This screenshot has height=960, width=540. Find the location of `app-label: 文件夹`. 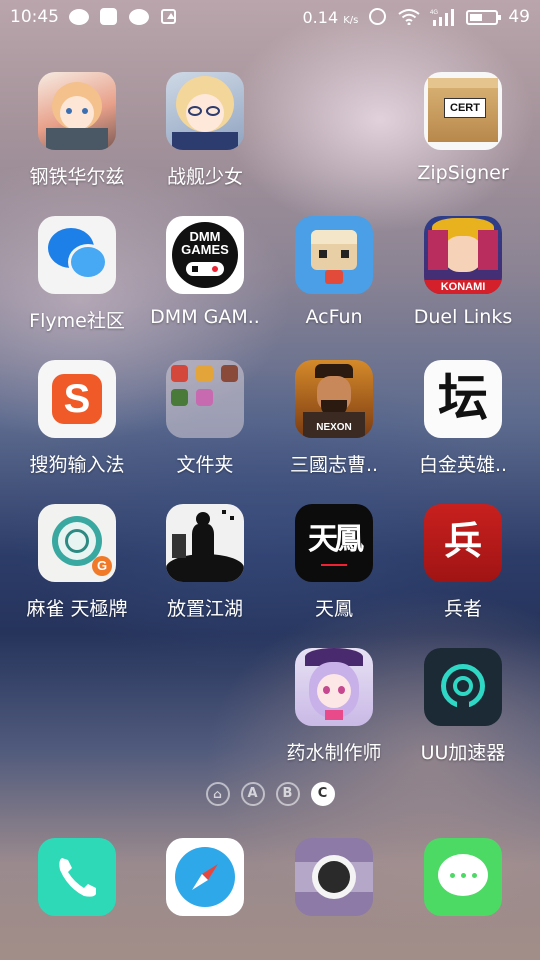

app-label: 文件夹 is located at coordinates (205, 465).